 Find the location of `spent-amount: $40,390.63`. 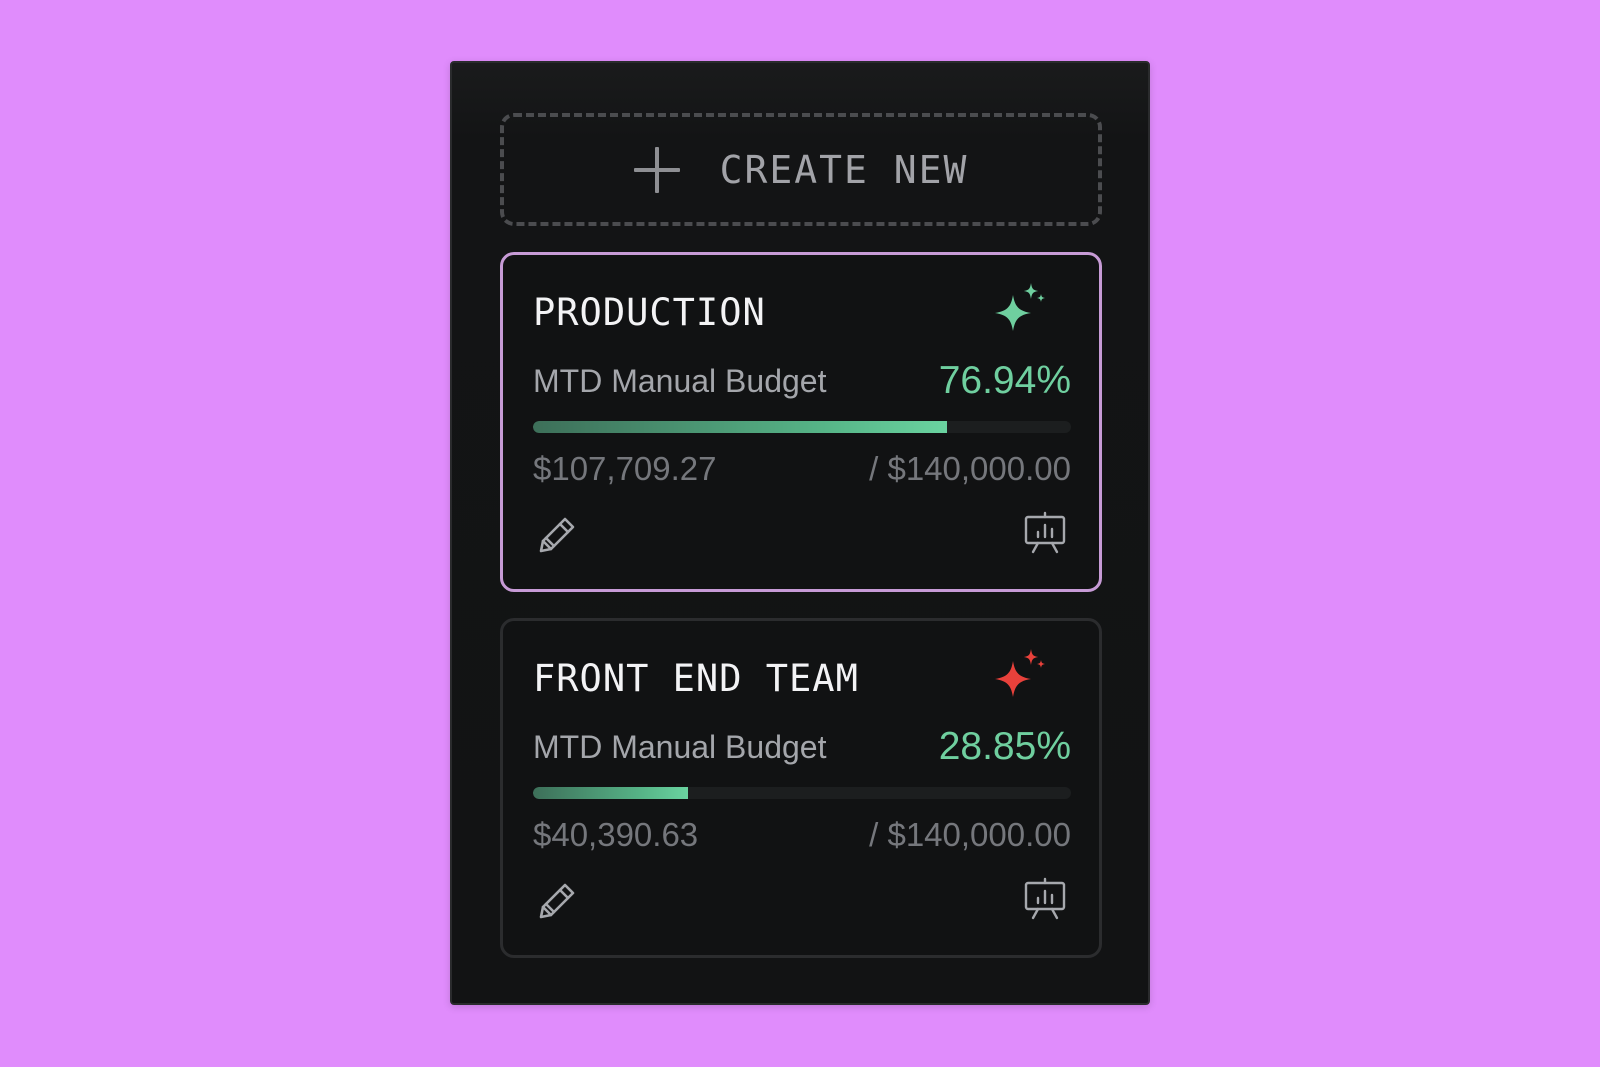

spent-amount: $40,390.63 is located at coordinates (616, 834).